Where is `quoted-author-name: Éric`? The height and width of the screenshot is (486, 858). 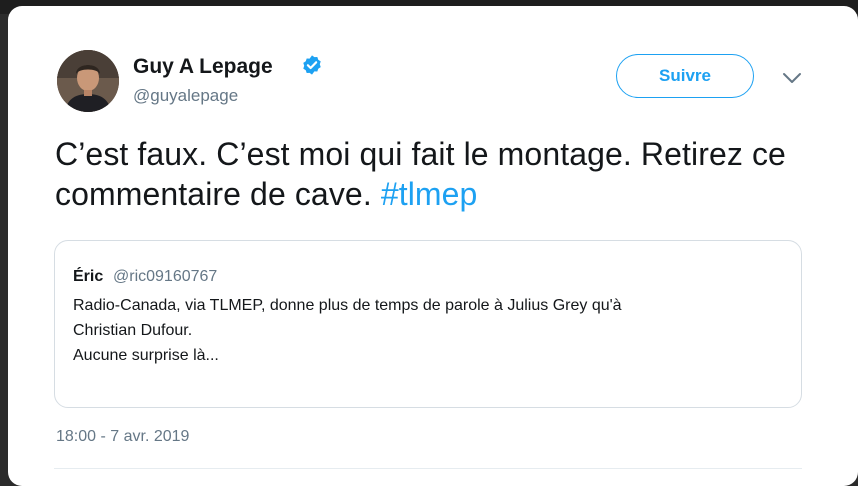 quoted-author-name: Éric is located at coordinates (88, 276).